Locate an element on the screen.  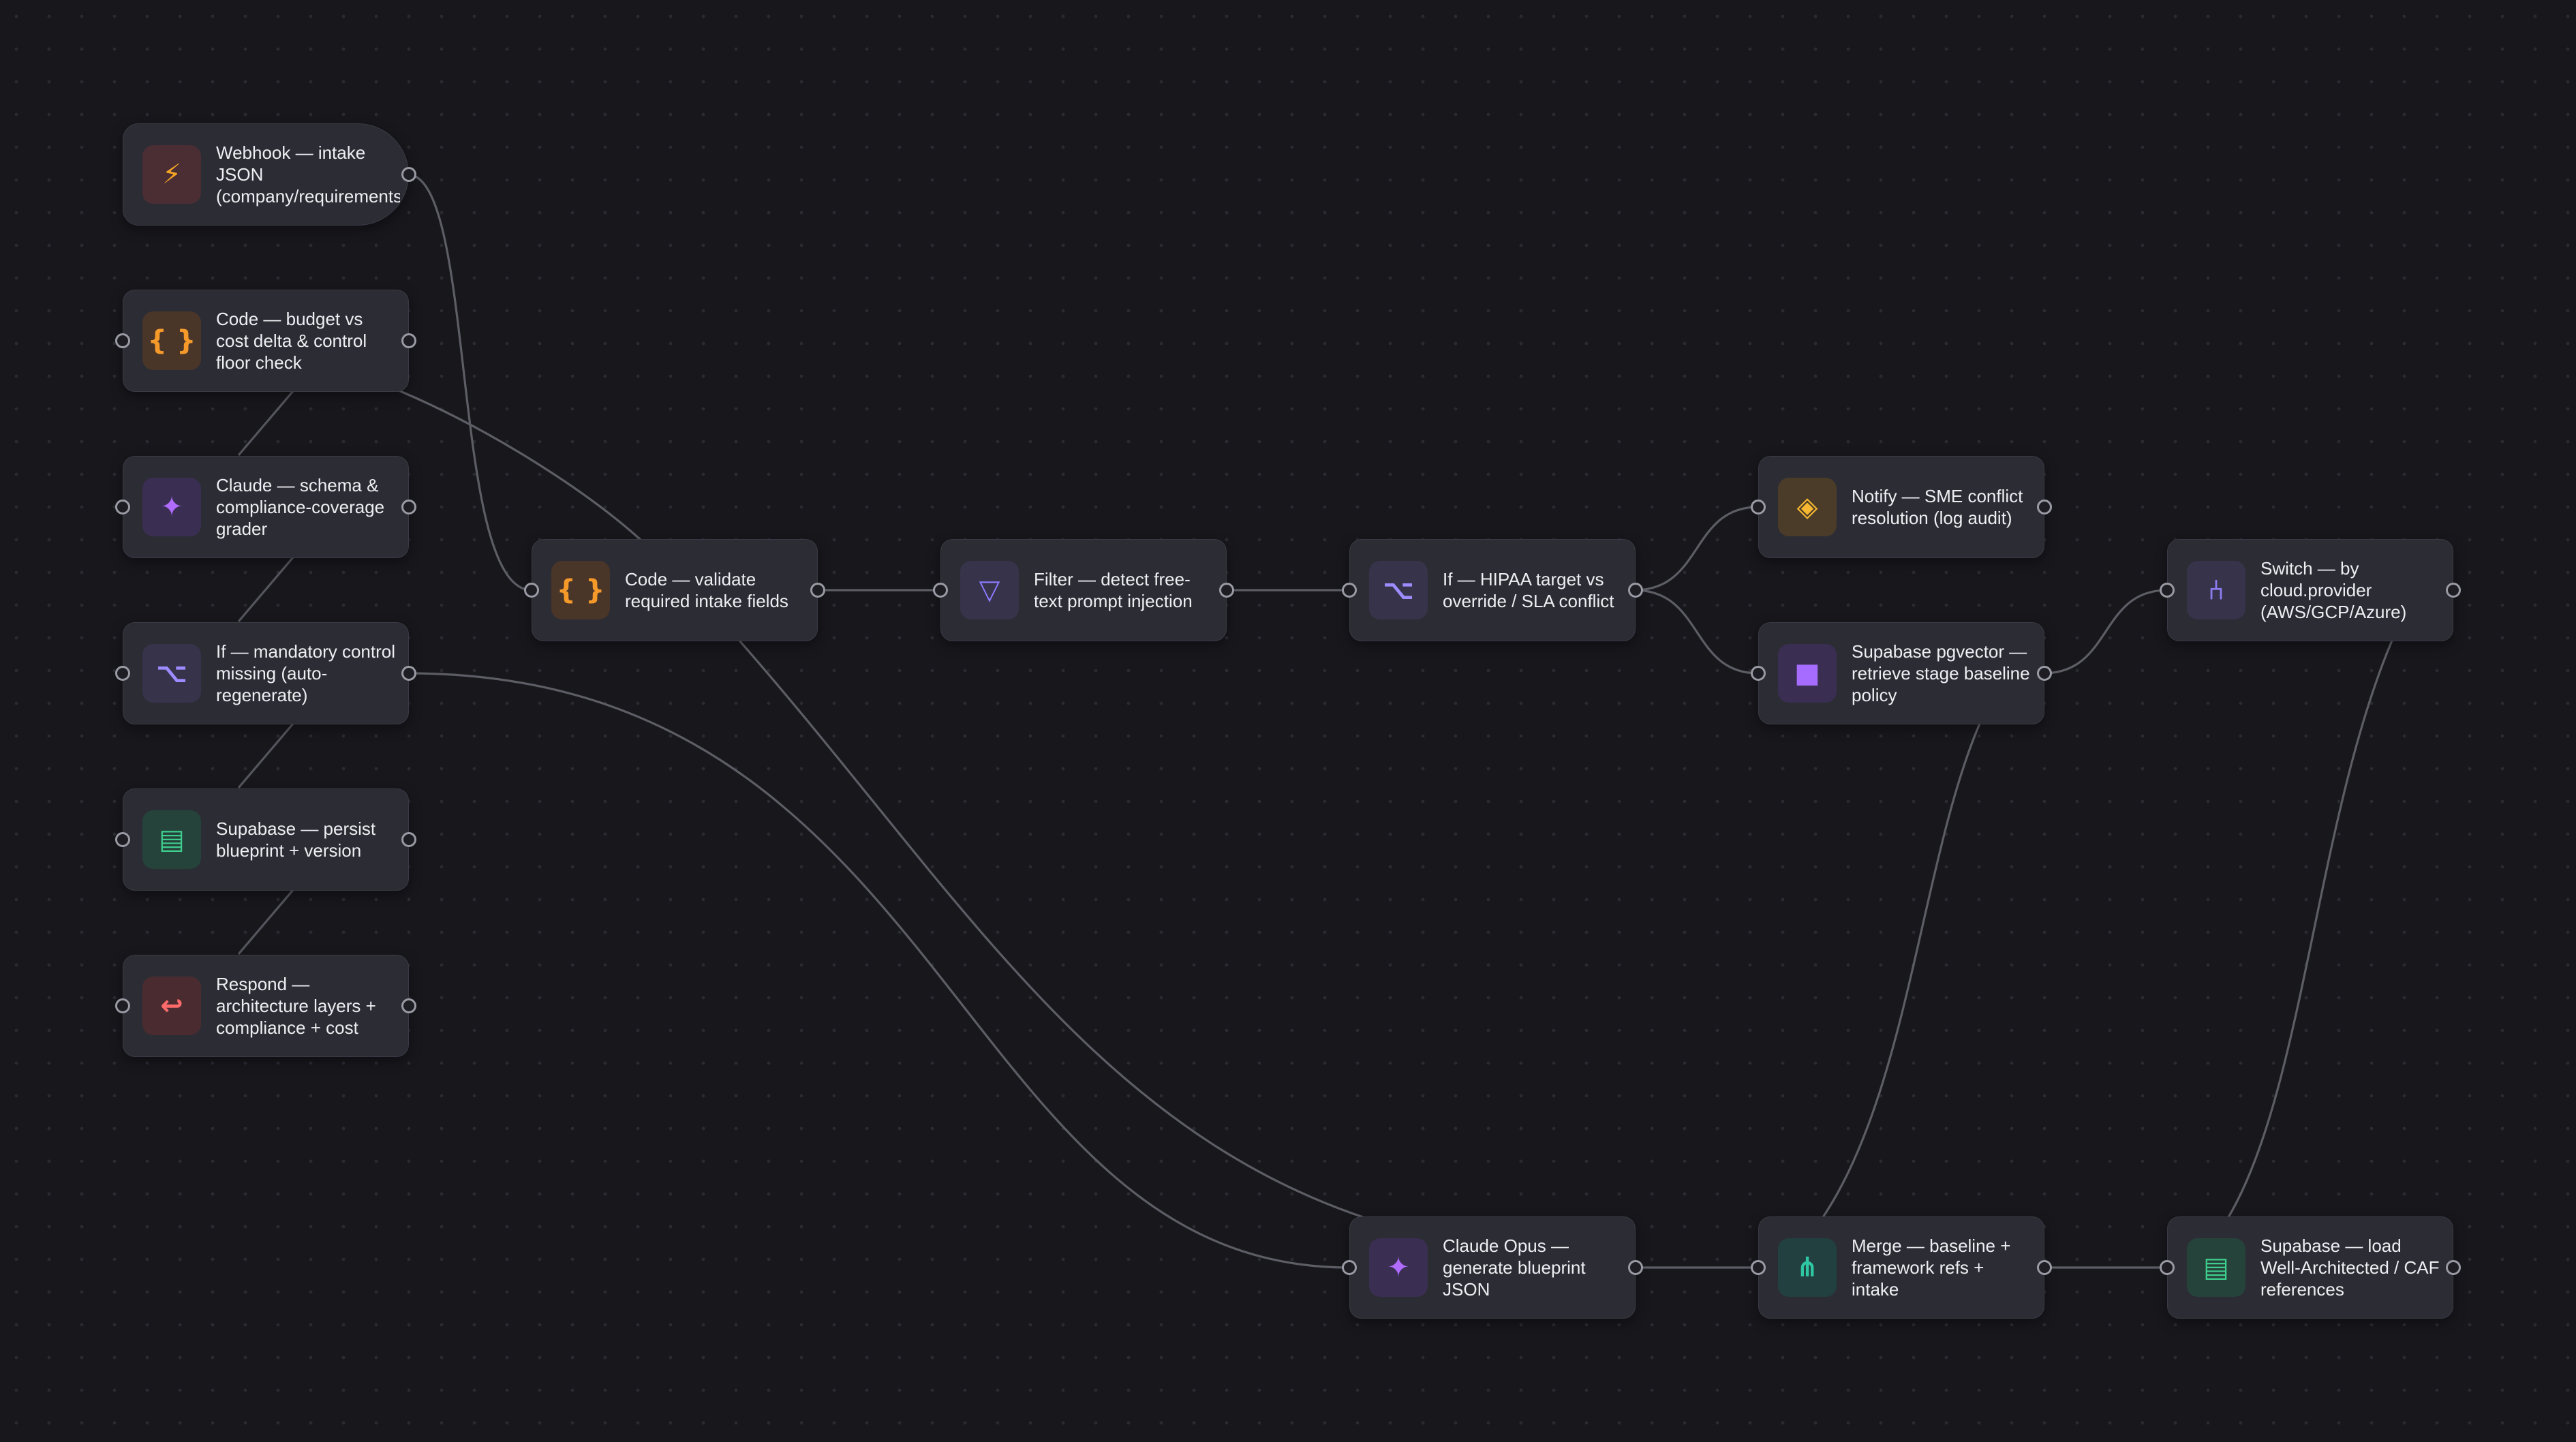
vector-square-icon: ■ is located at coordinates (1808, 673).